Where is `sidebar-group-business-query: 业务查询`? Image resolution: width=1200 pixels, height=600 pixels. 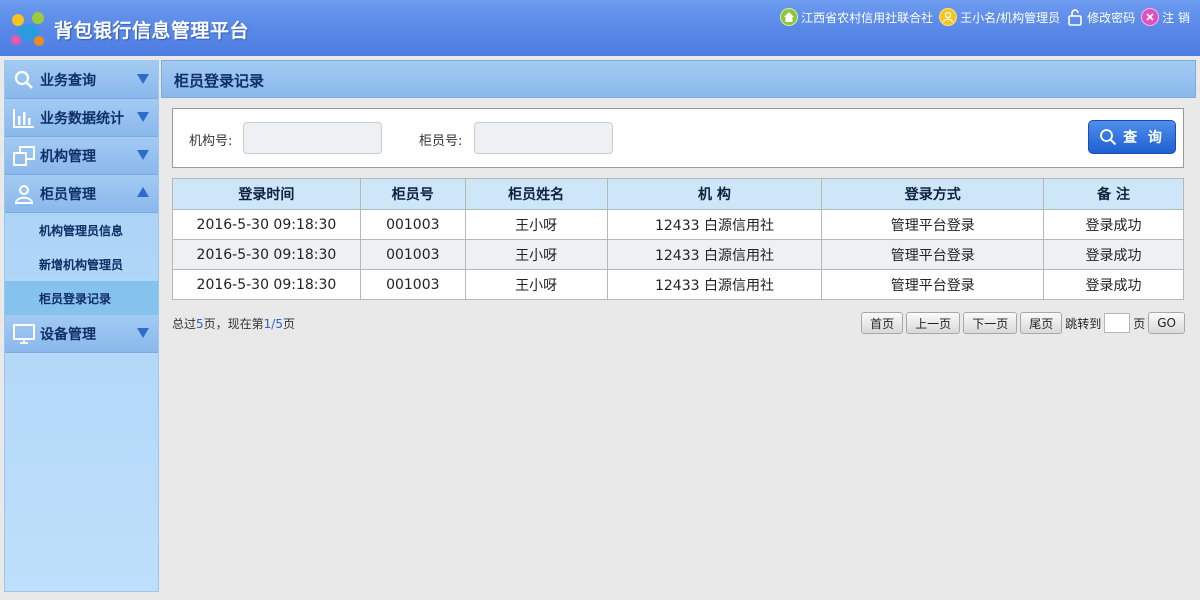 sidebar-group-business-query: 业务查询 is located at coordinates (81, 80).